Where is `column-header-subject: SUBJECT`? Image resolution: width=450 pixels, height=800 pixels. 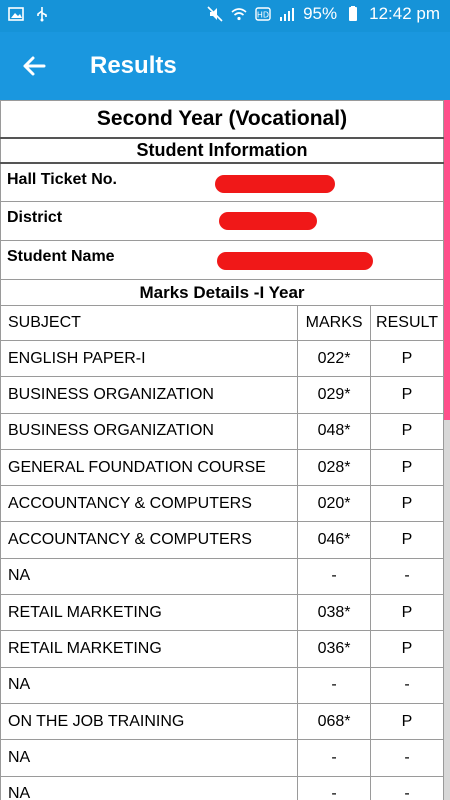 column-header-subject: SUBJECT is located at coordinates (149, 323).